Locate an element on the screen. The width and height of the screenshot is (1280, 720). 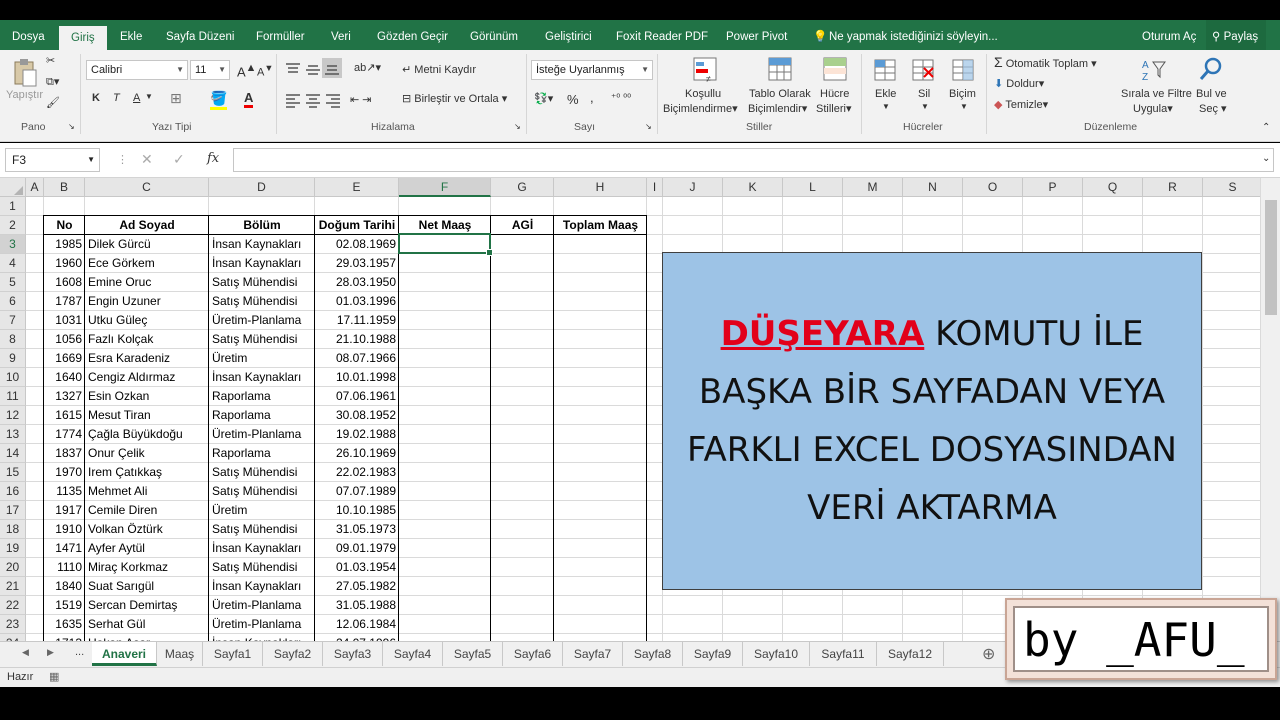
row-header: 1 is located at coordinates (13, 206).